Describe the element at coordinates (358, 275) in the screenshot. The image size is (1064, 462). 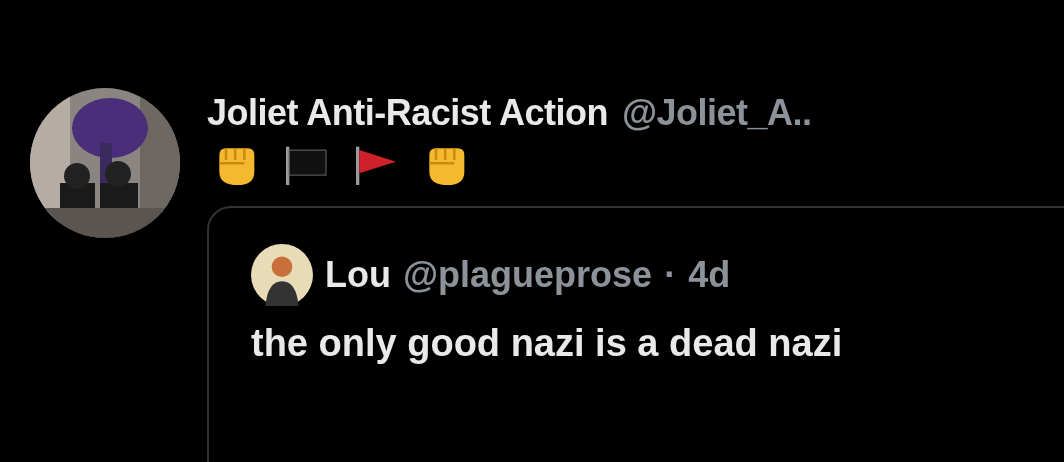
I see `quote-author-name: Lou` at that location.